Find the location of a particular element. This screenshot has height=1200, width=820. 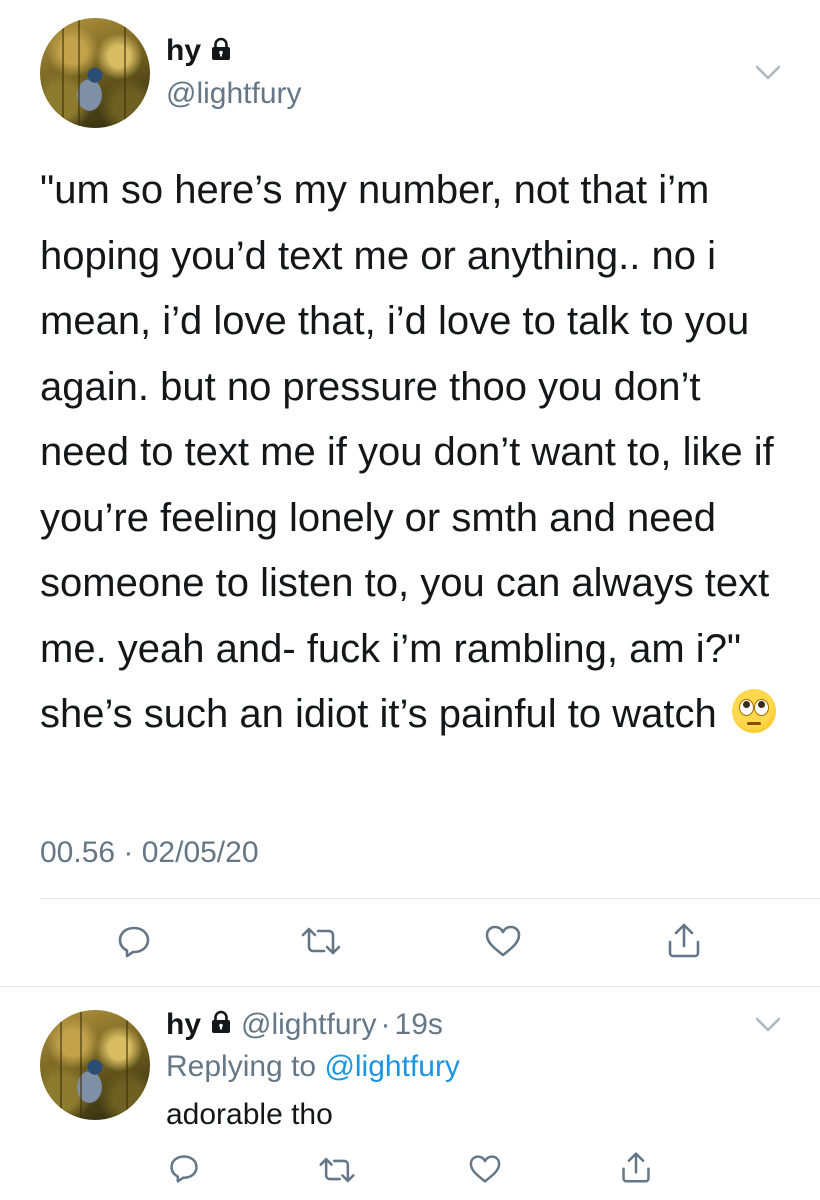

author-name-row: hy is located at coordinates (199, 51).